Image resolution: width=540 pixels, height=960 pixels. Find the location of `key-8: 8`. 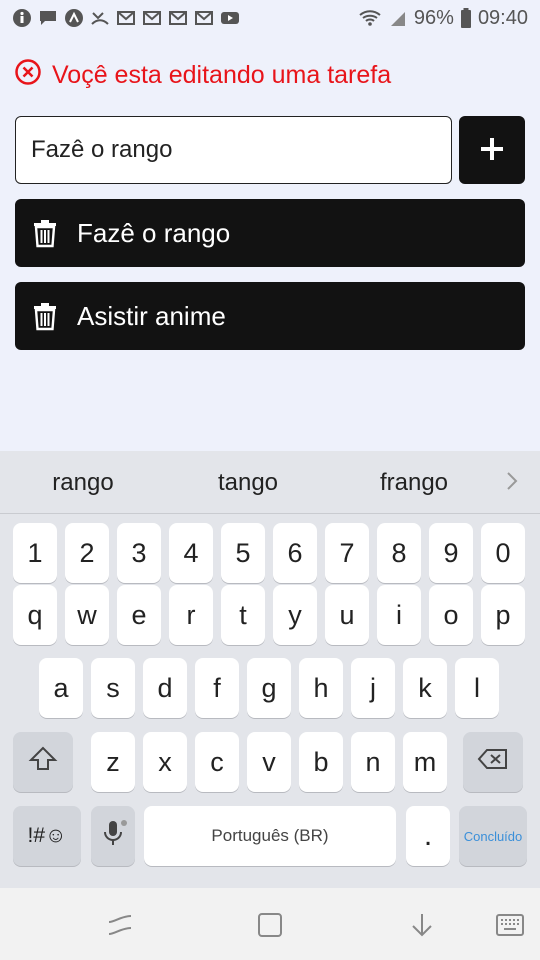

key-8: 8 is located at coordinates (399, 553).